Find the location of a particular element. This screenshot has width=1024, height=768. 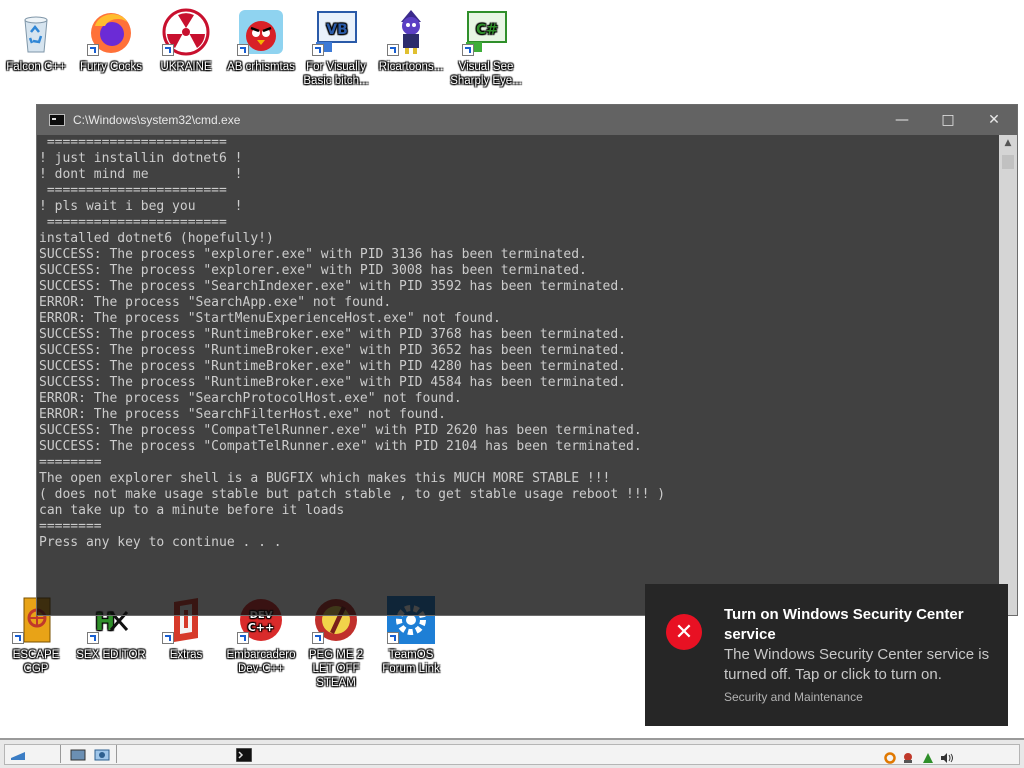

close-icon: ✕ is located at coordinates (994, 120).